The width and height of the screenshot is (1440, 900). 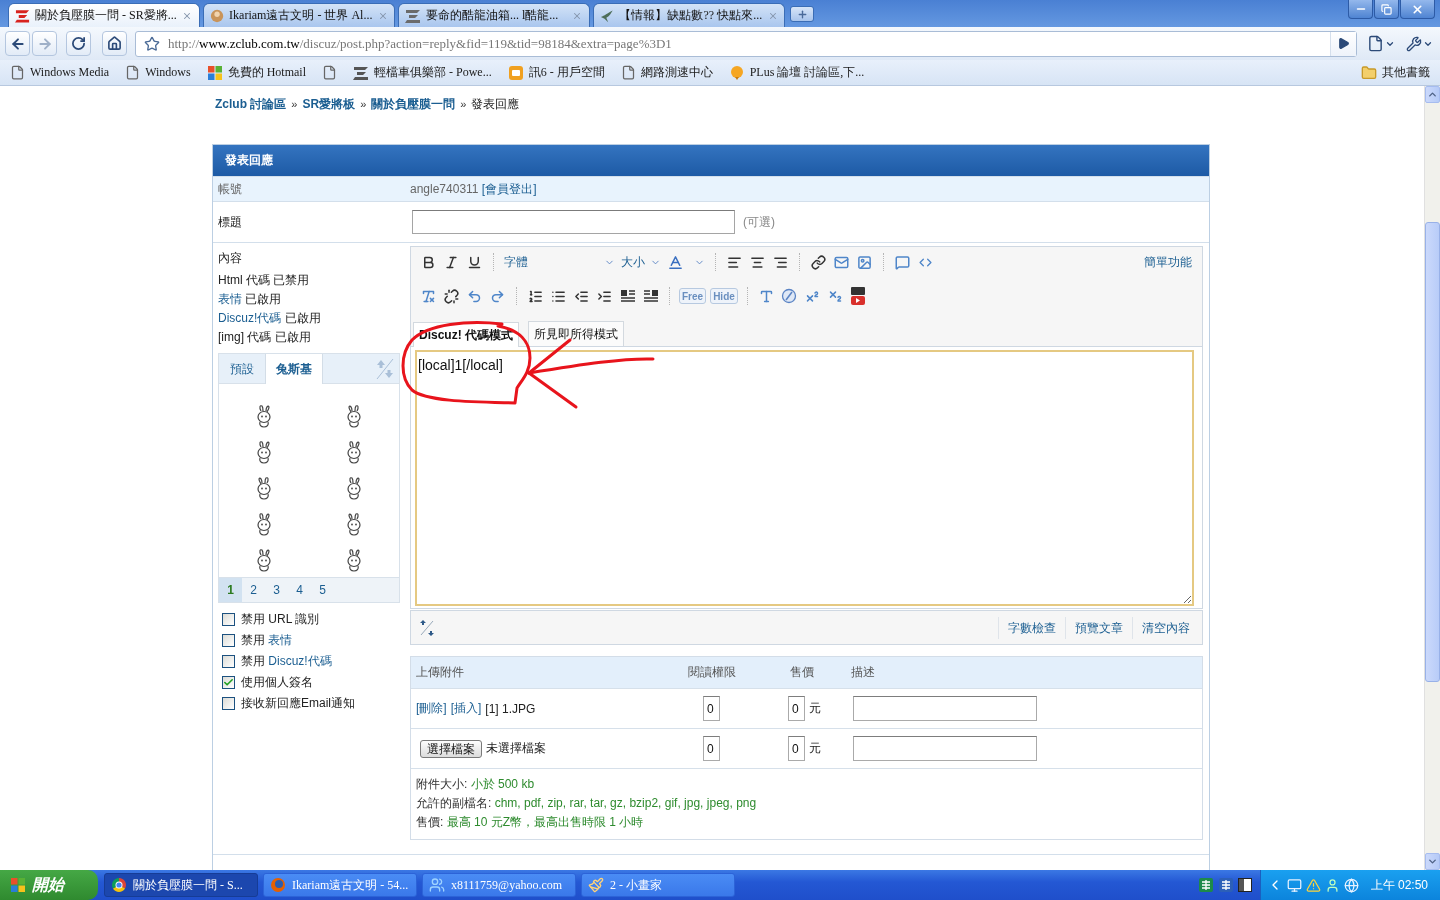 I want to click on subject-field, so click(x=573, y=222).